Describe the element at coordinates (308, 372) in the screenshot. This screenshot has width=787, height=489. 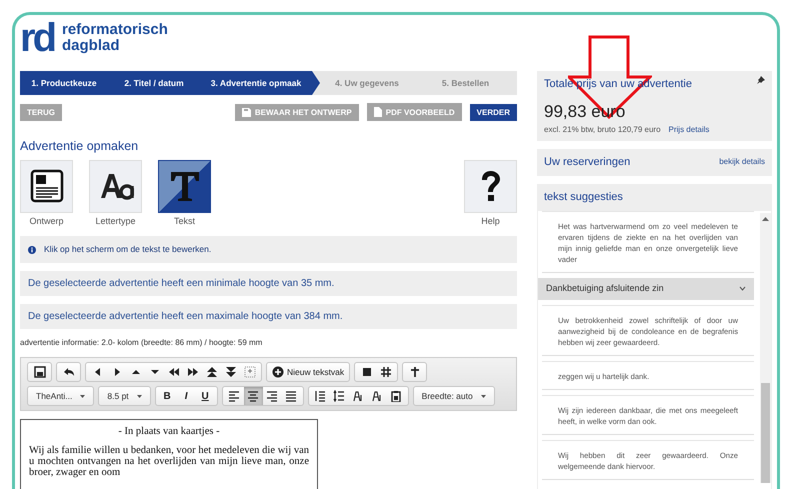
I see `new-textbox-button: Nieuw tekstvak` at that location.